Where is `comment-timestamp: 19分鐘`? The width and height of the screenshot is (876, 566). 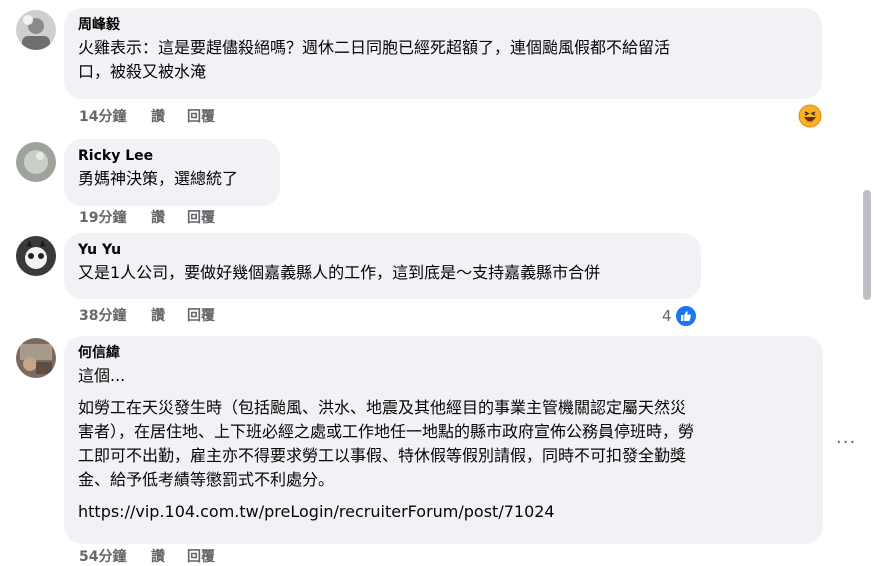 comment-timestamp: 19分鐘 is located at coordinates (115, 218).